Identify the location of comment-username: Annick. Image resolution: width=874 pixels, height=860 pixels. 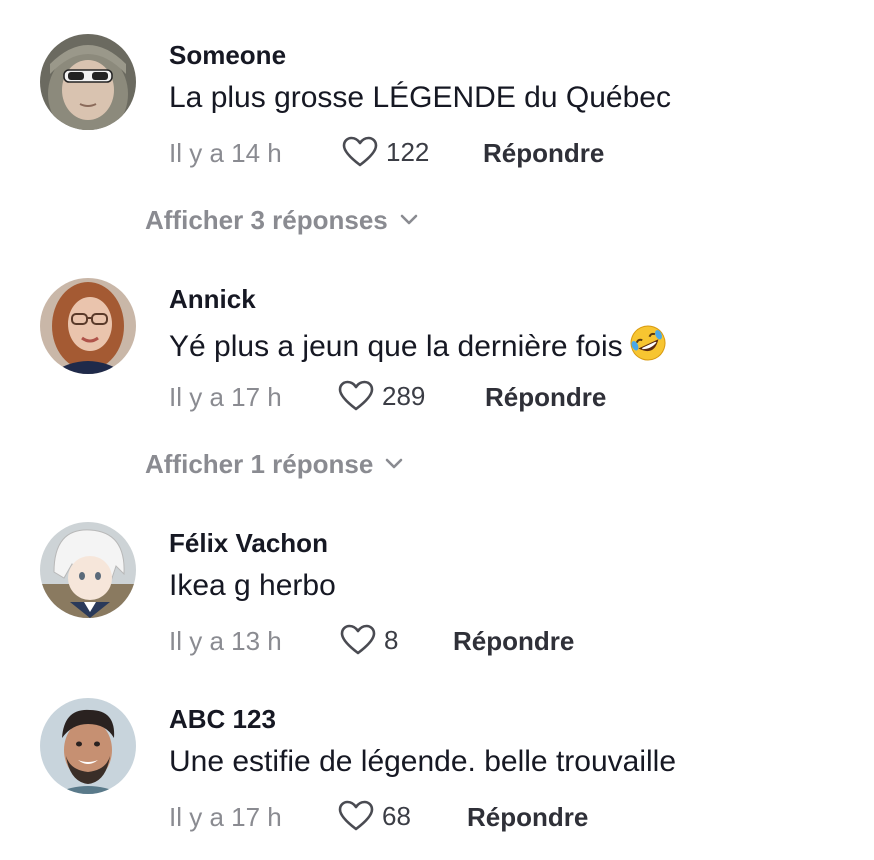
(212, 299).